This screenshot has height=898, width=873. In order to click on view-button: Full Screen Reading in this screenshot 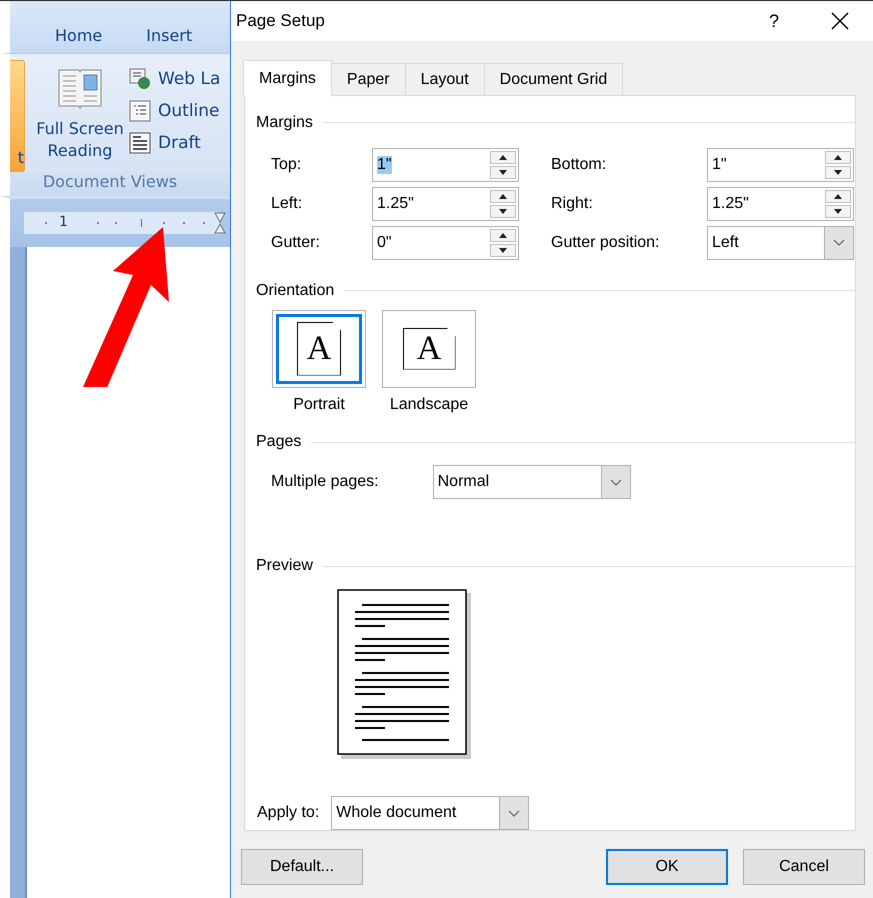, I will do `click(80, 140)`.